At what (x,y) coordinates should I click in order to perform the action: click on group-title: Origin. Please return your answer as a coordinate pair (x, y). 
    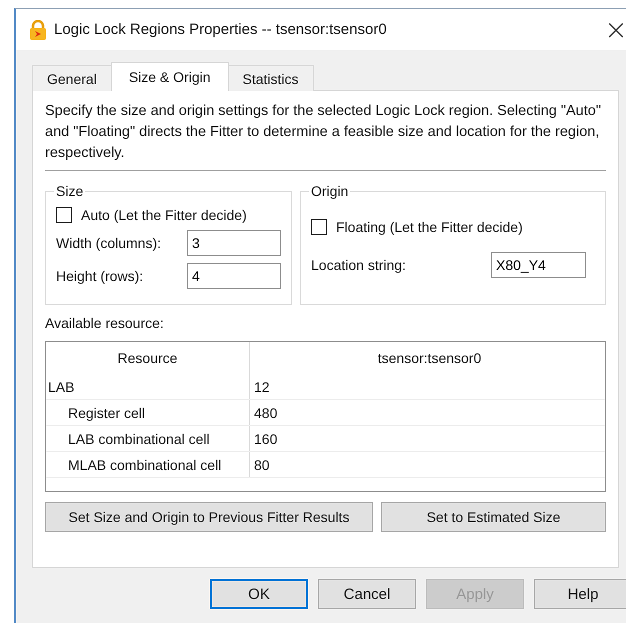
    Looking at the image, I should click on (330, 191).